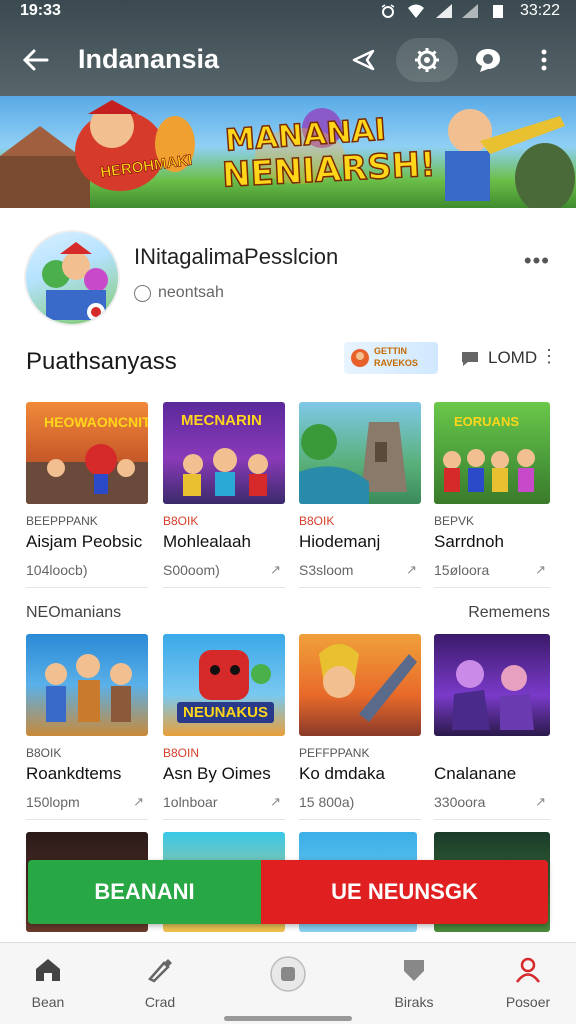 The image size is (576, 1024). Describe the element at coordinates (75, 281) in the screenshot. I see `avatar-artwork` at that location.